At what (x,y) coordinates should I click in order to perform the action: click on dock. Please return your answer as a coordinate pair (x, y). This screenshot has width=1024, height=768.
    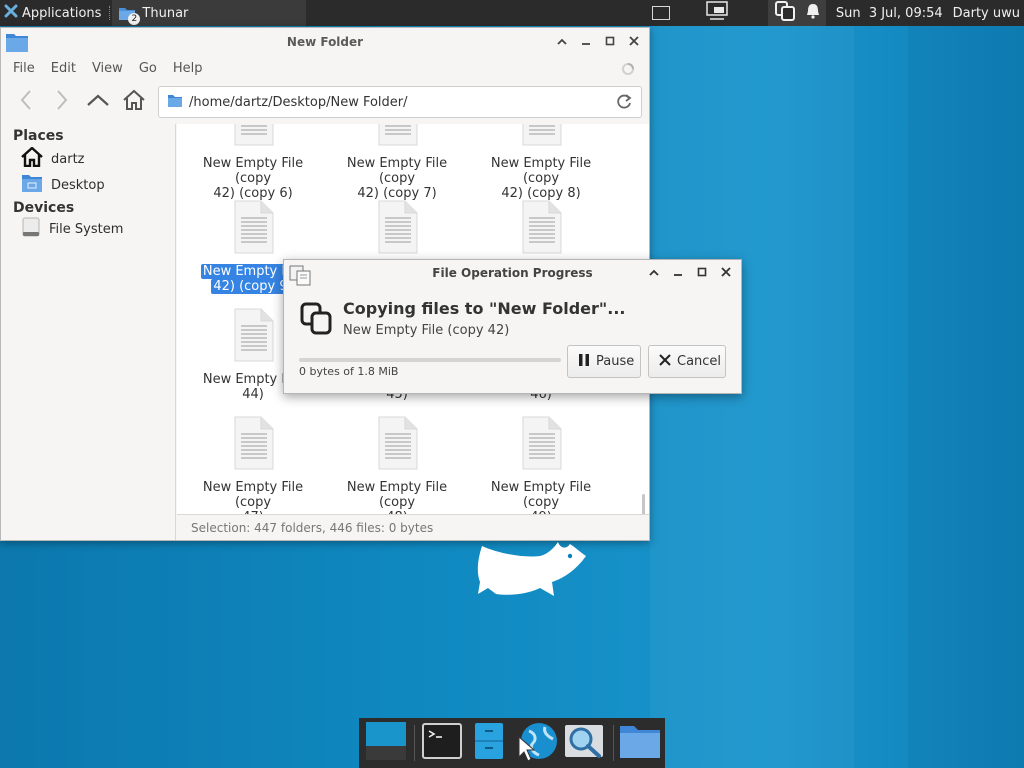
    Looking at the image, I should click on (512, 743).